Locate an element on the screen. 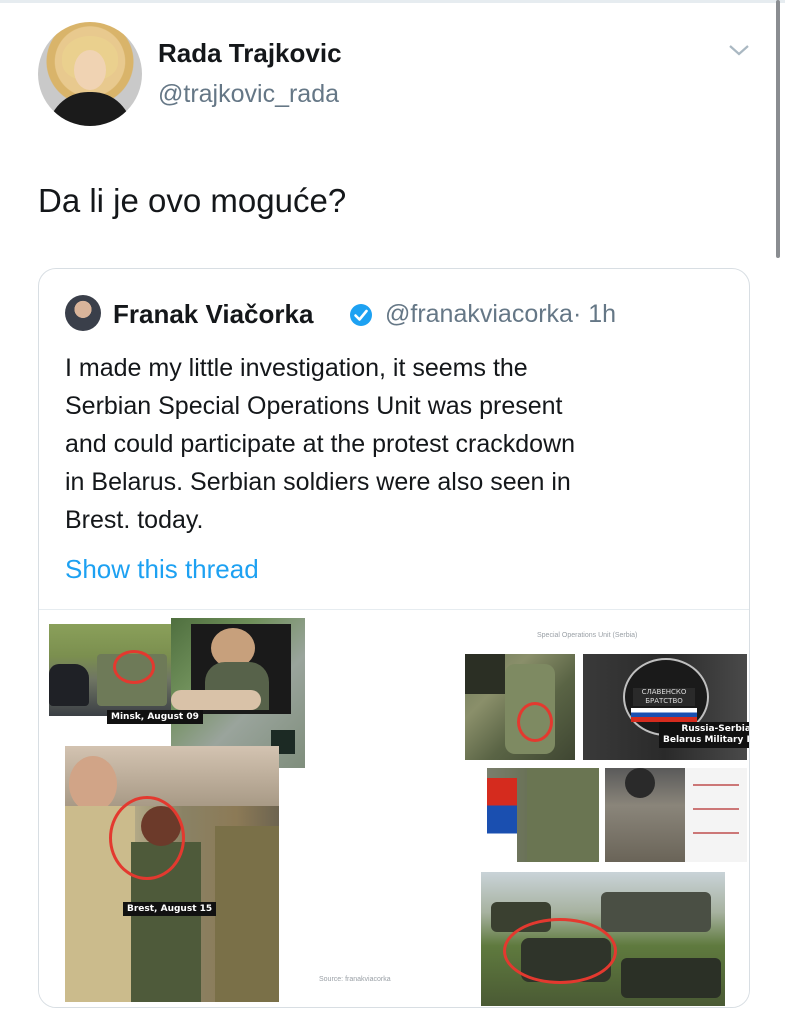 This screenshot has height=1024, width=785. caption-minsk: Minsk, August 09 is located at coordinates (155, 717).